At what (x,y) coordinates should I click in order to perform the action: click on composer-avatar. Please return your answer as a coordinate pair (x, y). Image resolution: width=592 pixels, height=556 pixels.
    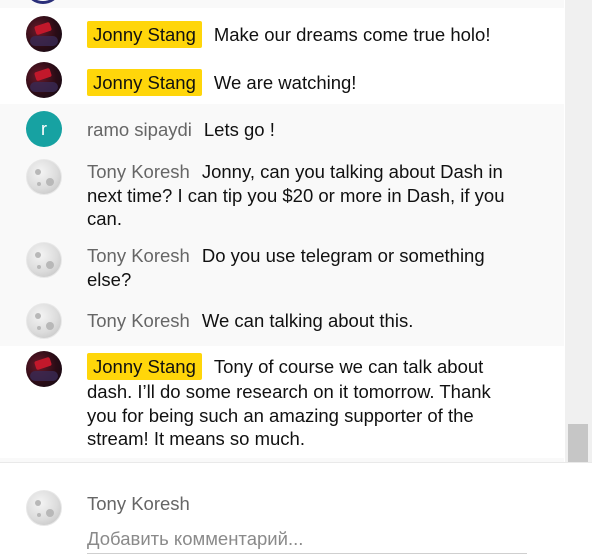
    Looking at the image, I should click on (44, 508).